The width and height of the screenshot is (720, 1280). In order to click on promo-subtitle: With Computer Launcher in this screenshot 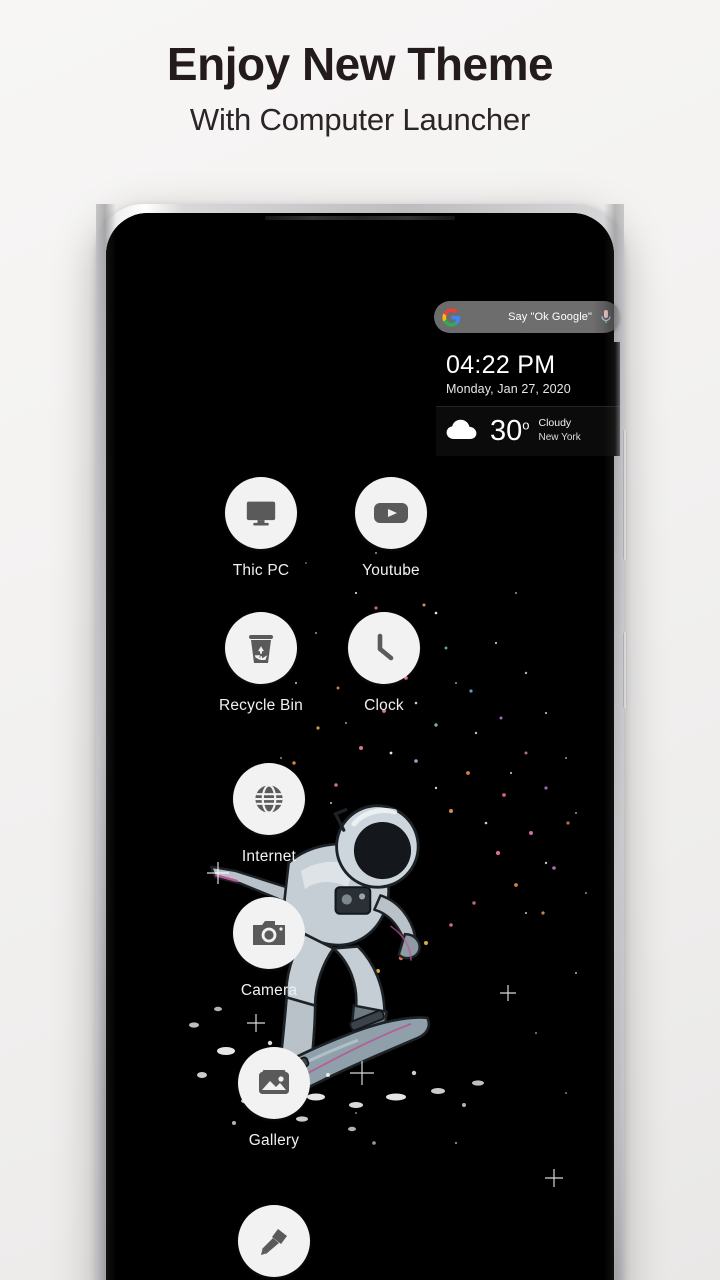, I will do `click(360, 120)`.